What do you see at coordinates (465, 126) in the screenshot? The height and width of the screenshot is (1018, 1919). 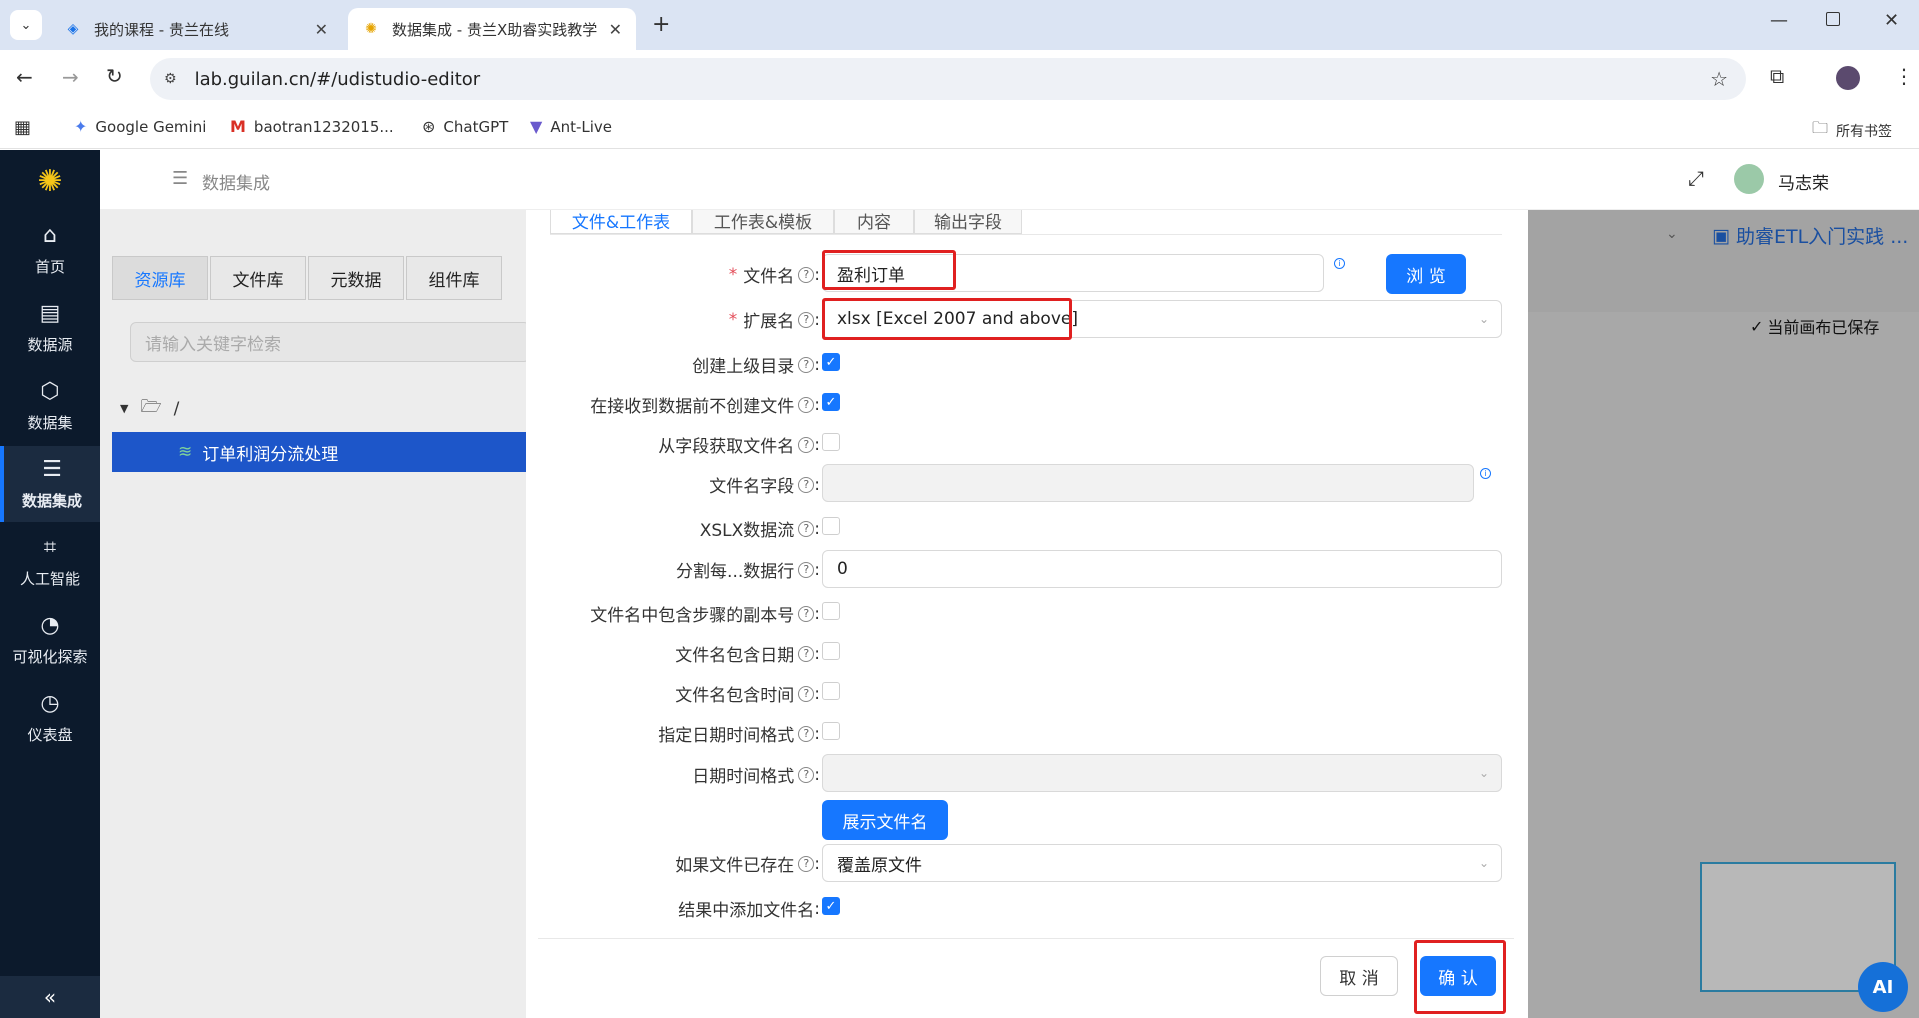 I see `bookmark-chatgpt: ⊛ ChatGPT` at bounding box center [465, 126].